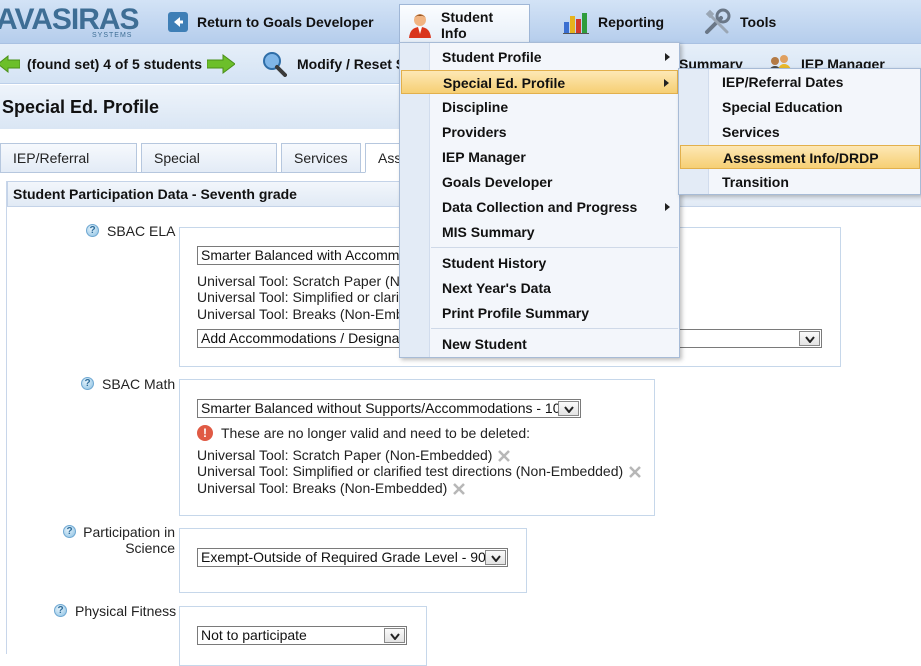 This screenshot has width=921, height=666. What do you see at coordinates (285, 22) in the screenshot?
I see `return-label: Return to Goals Developer` at bounding box center [285, 22].